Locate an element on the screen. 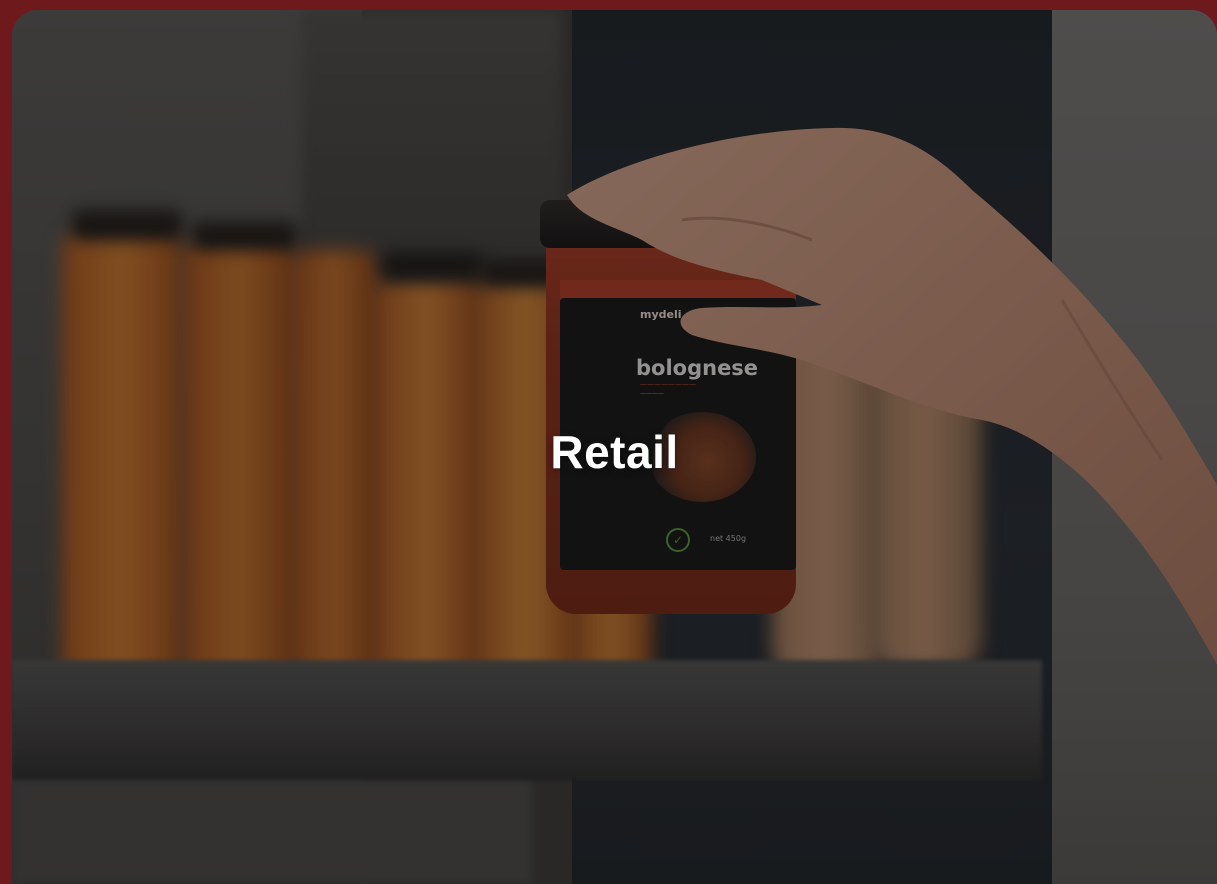  card-title: Retail is located at coordinates (614, 452).